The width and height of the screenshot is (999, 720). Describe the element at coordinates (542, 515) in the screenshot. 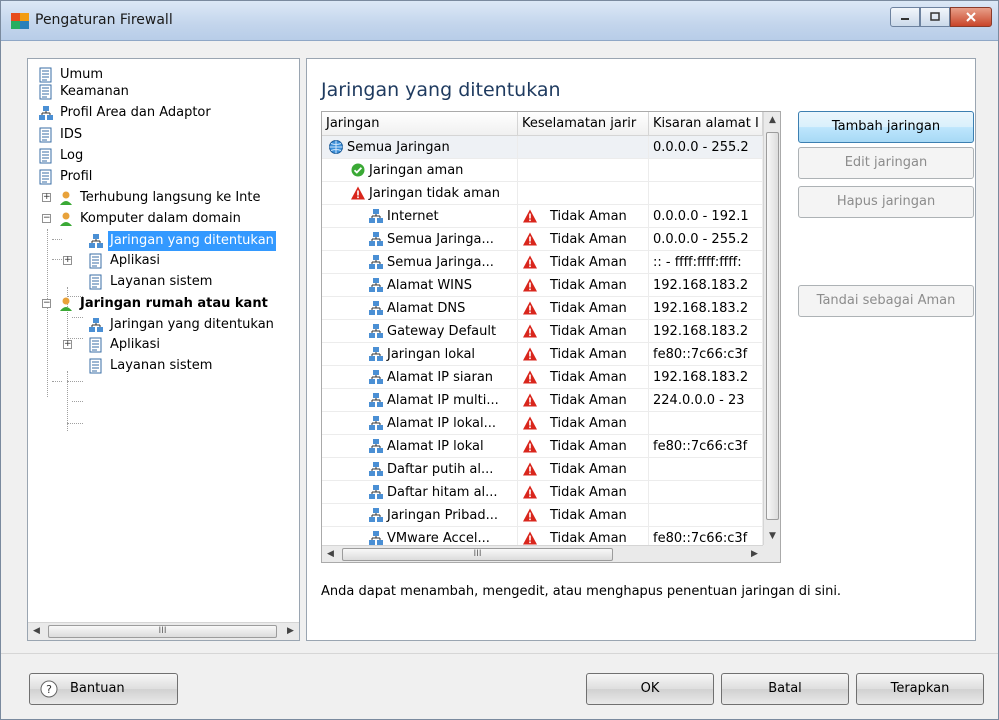

I see `table-row: Jaringan Pribad... Tidak Aman` at that location.